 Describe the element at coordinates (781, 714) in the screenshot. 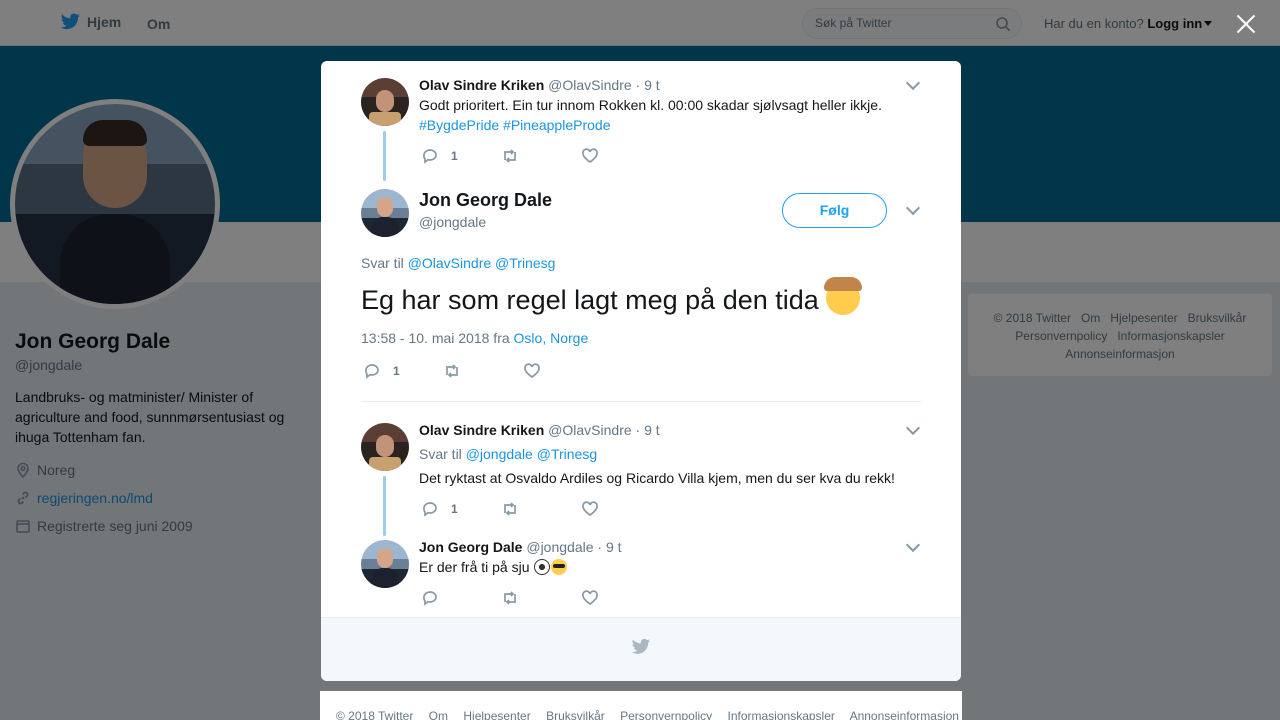

I see `footer-link-cookies: Informasjonskapsler` at that location.